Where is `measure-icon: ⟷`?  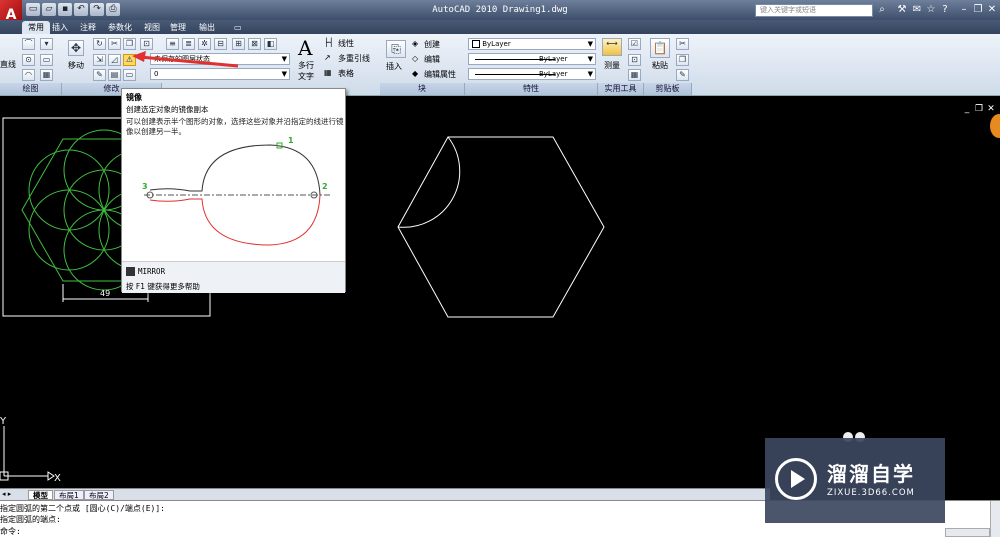 measure-icon: ⟷ is located at coordinates (612, 47).